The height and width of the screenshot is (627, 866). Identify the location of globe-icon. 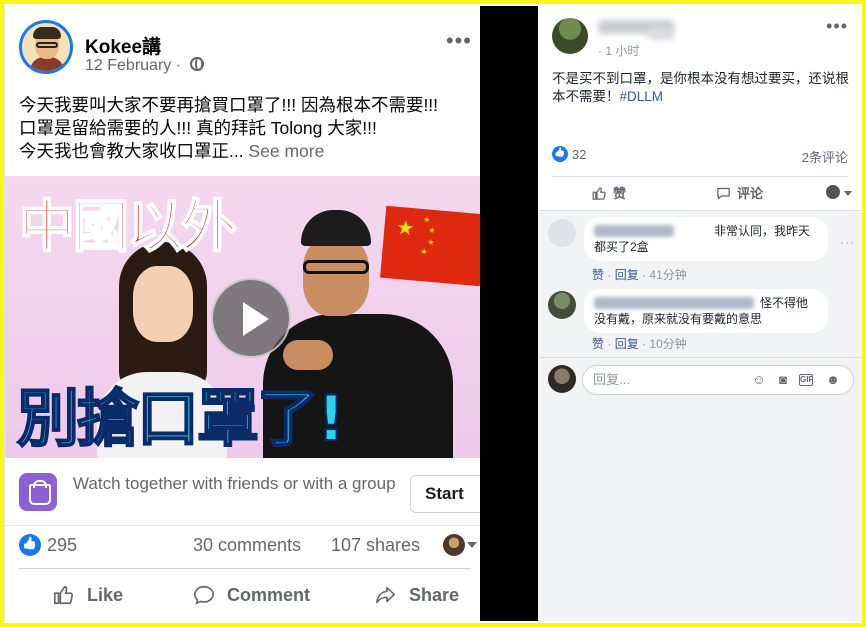
(196, 64).